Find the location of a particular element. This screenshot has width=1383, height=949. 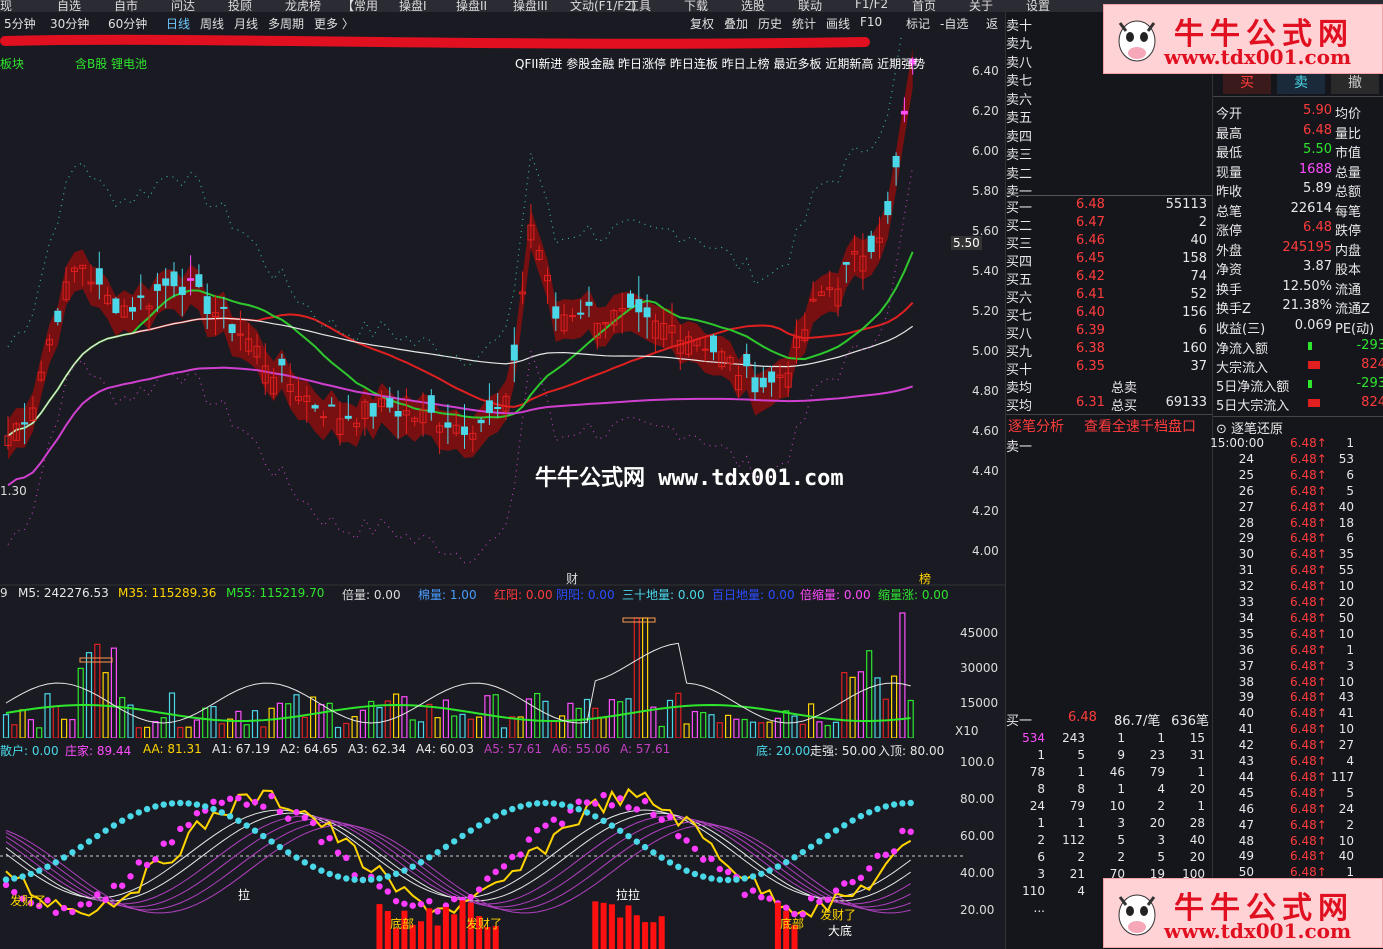

indicator-stat-dingbu: 入顶: 80.00 is located at coordinates (911, 751).